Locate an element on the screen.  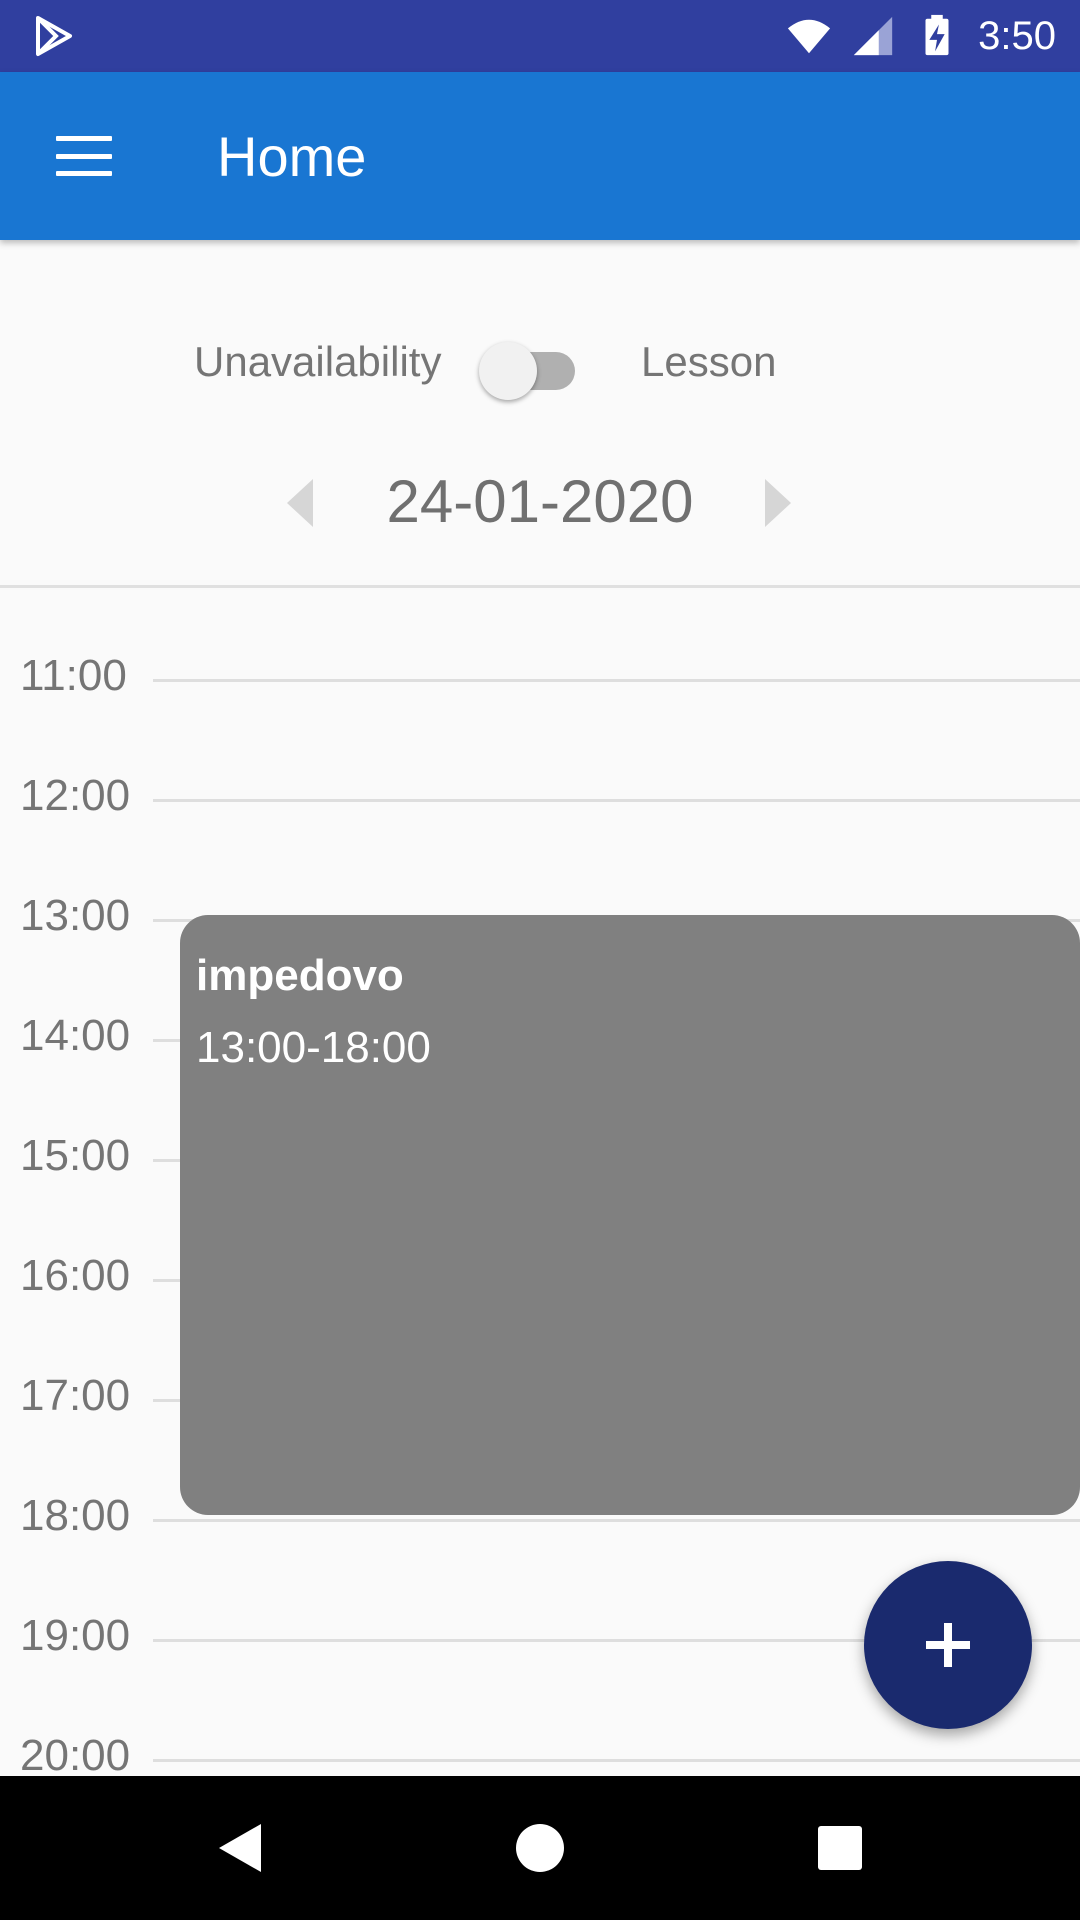
hour-label: 18:00 is located at coordinates (75, 1515).